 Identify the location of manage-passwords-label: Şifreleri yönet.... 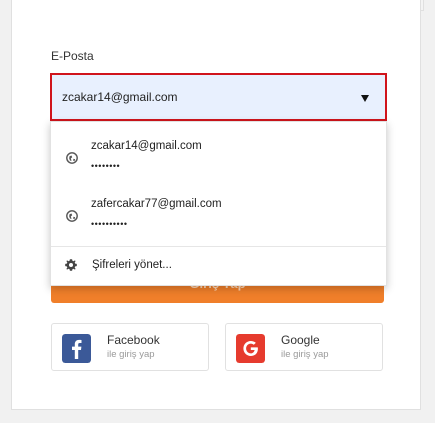
(132, 265).